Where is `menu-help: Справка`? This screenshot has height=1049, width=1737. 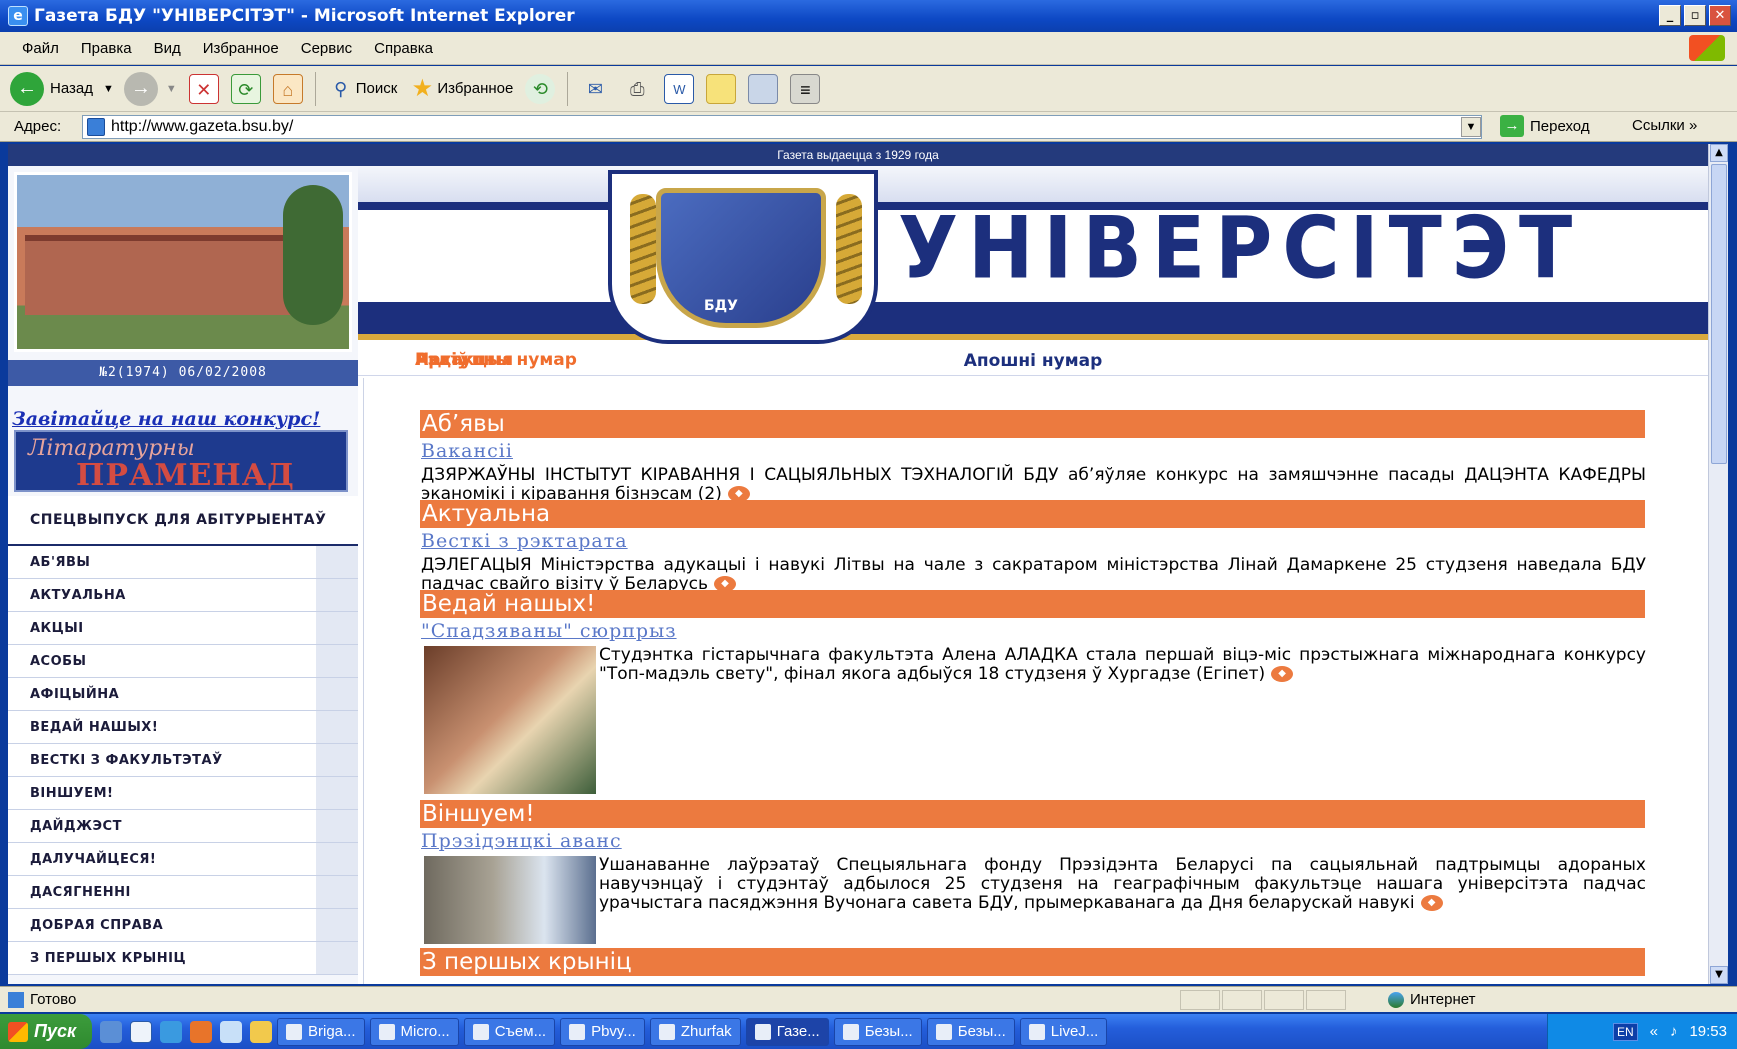 menu-help: Справка is located at coordinates (403, 48).